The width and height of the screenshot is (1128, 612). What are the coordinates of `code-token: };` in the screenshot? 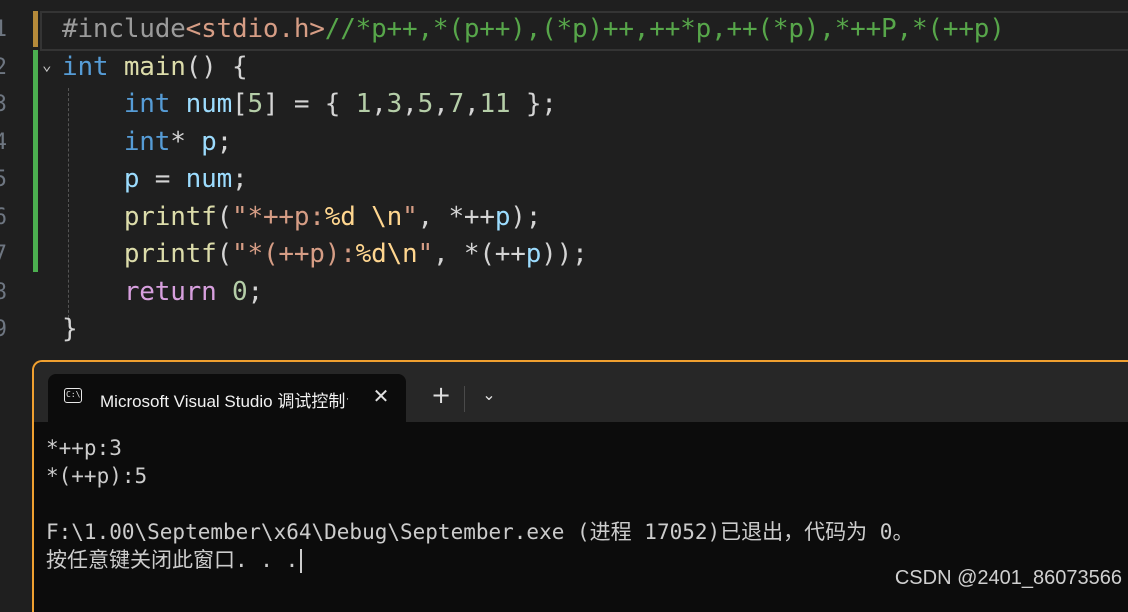 It's located at (533, 104).